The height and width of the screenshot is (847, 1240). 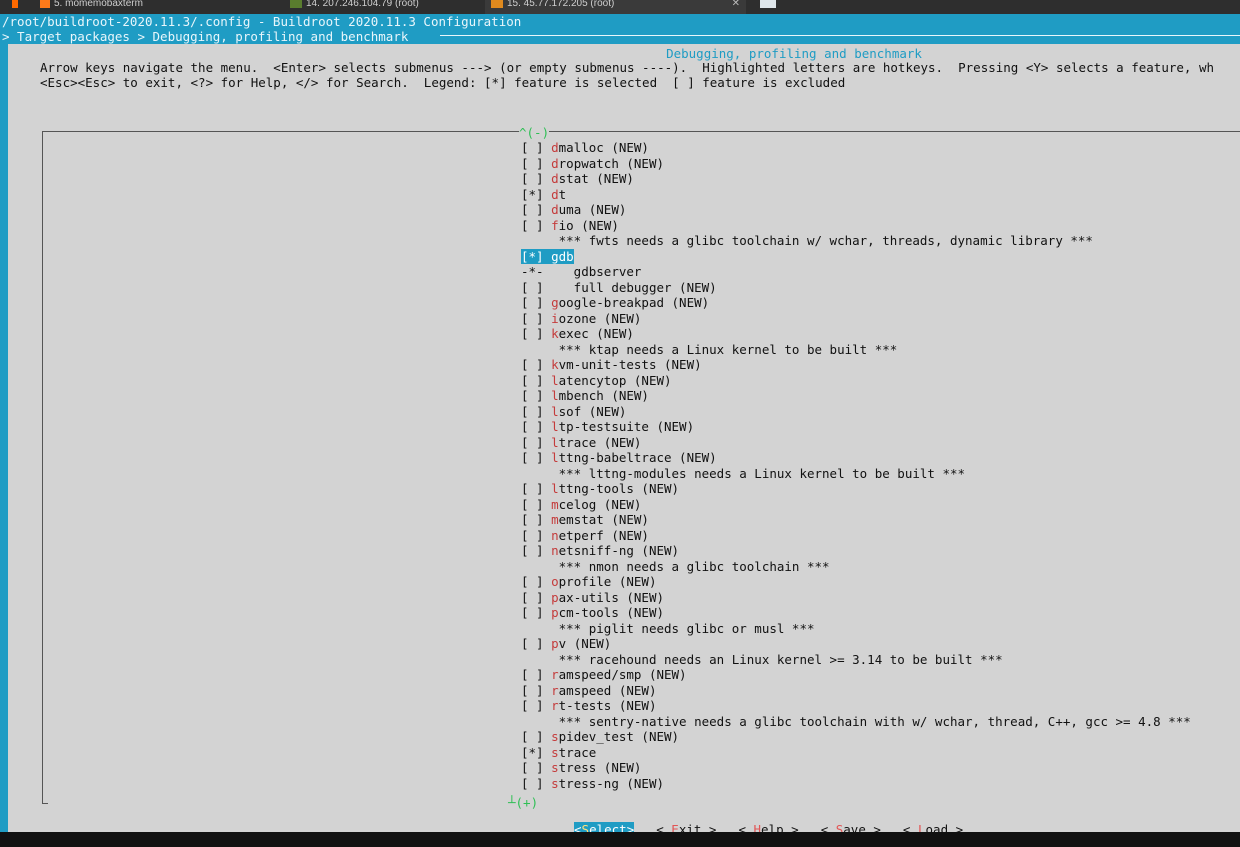 What do you see at coordinates (630, 364) in the screenshot?
I see `menu-item-label: vm-unit-tests (NEW)` at bounding box center [630, 364].